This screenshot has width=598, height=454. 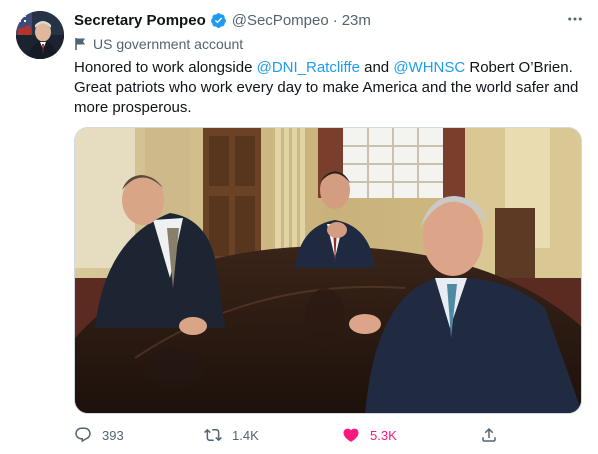 I want to click on reply-button: 393, so click(x=99, y=435).